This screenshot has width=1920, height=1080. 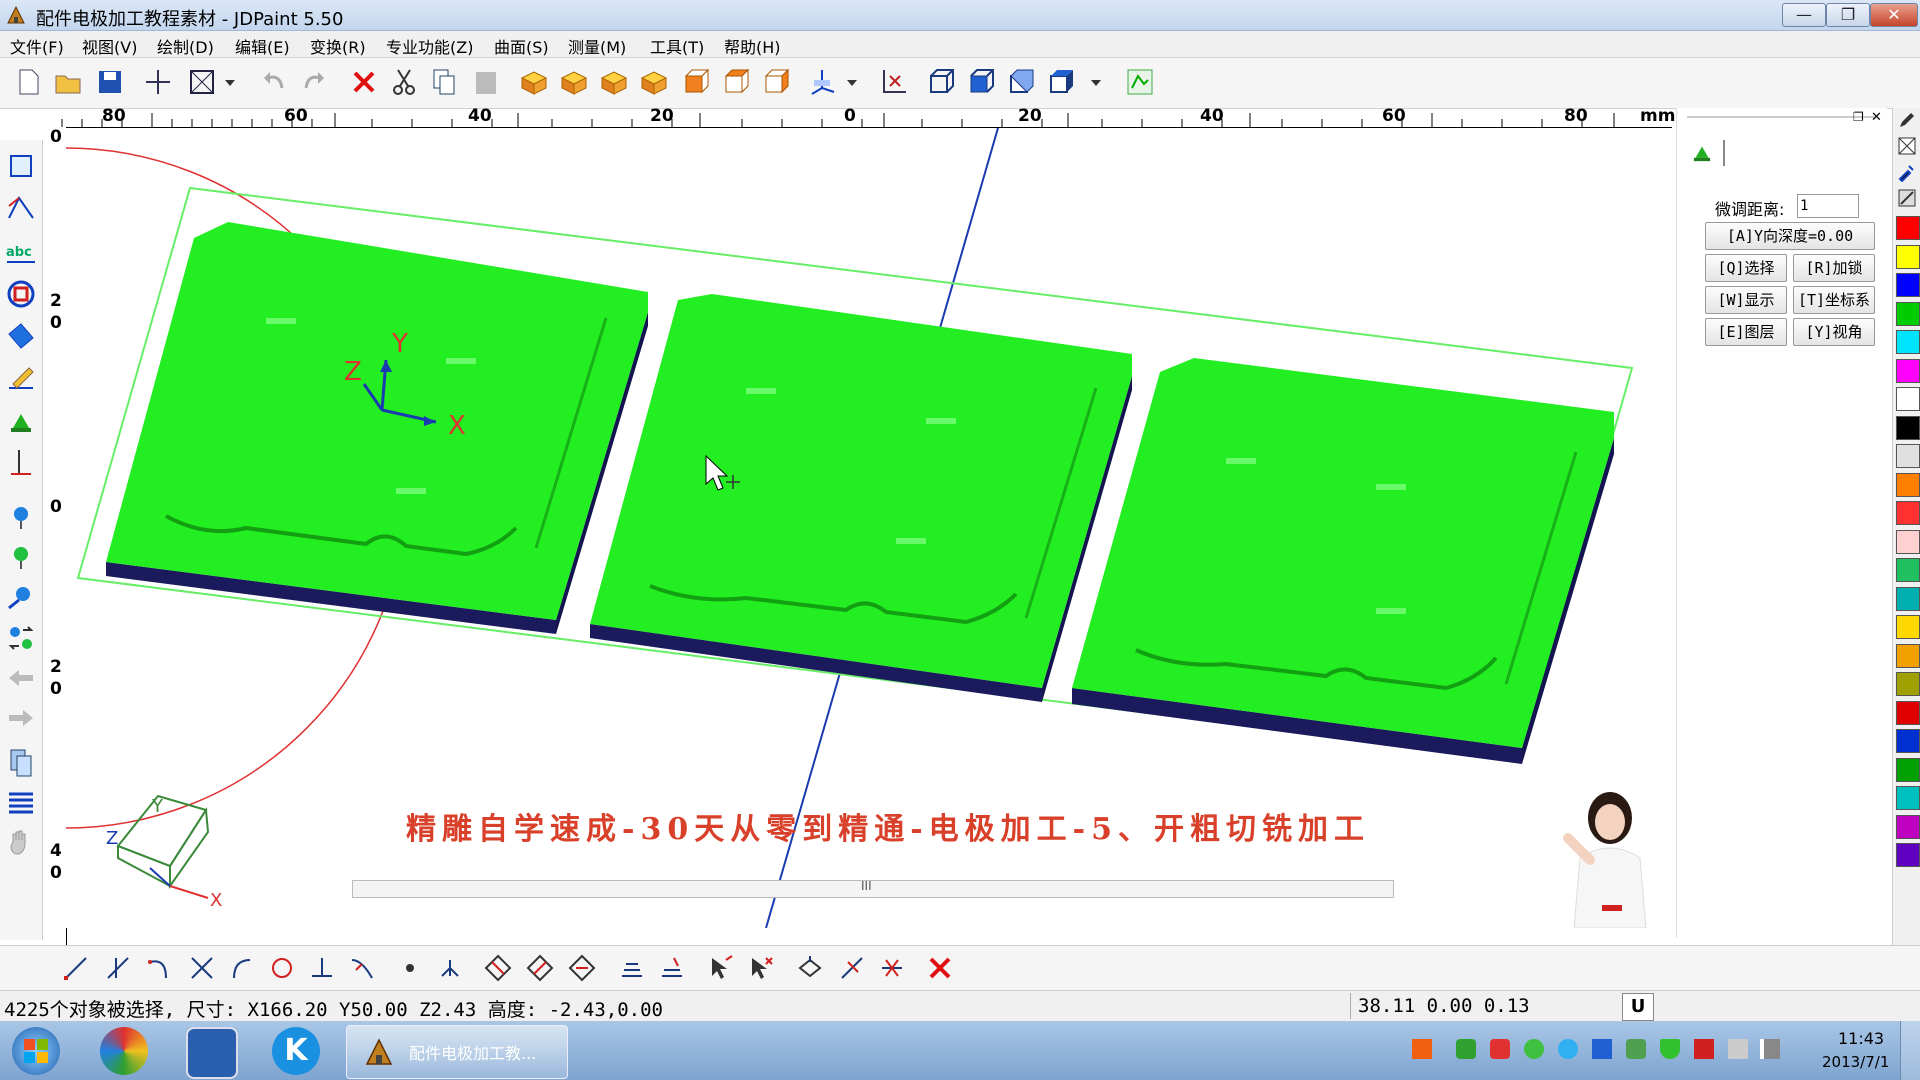 I want to click on grid-snap-2-icon, so click(x=540, y=968).